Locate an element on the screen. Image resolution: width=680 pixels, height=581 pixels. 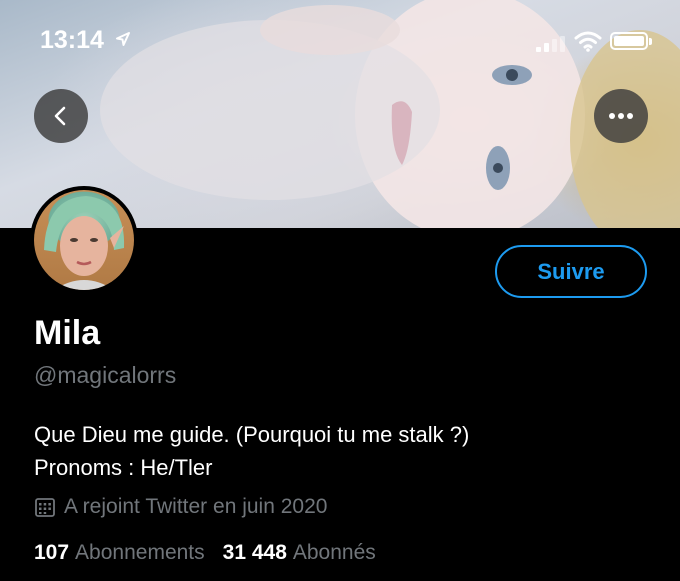
following-count: 107 is located at coordinates (51, 553).